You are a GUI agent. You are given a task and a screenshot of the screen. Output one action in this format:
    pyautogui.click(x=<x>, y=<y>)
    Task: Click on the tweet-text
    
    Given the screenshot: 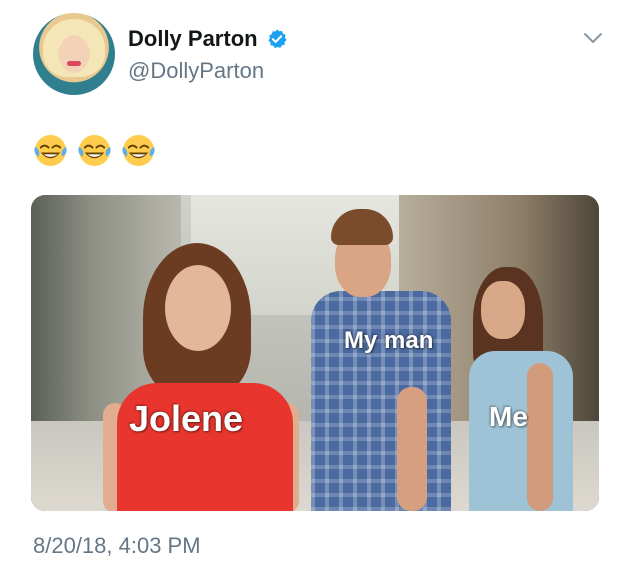 What is the action you would take?
    pyautogui.click(x=94, y=150)
    